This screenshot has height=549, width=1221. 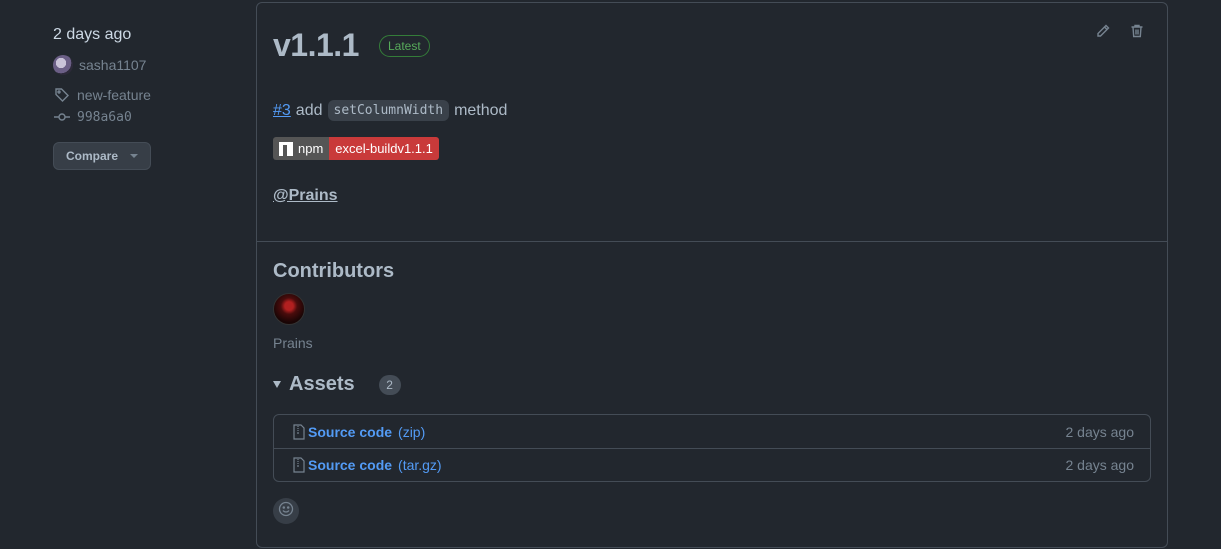 I want to click on release-title: v1.1.1, so click(x=316, y=45).